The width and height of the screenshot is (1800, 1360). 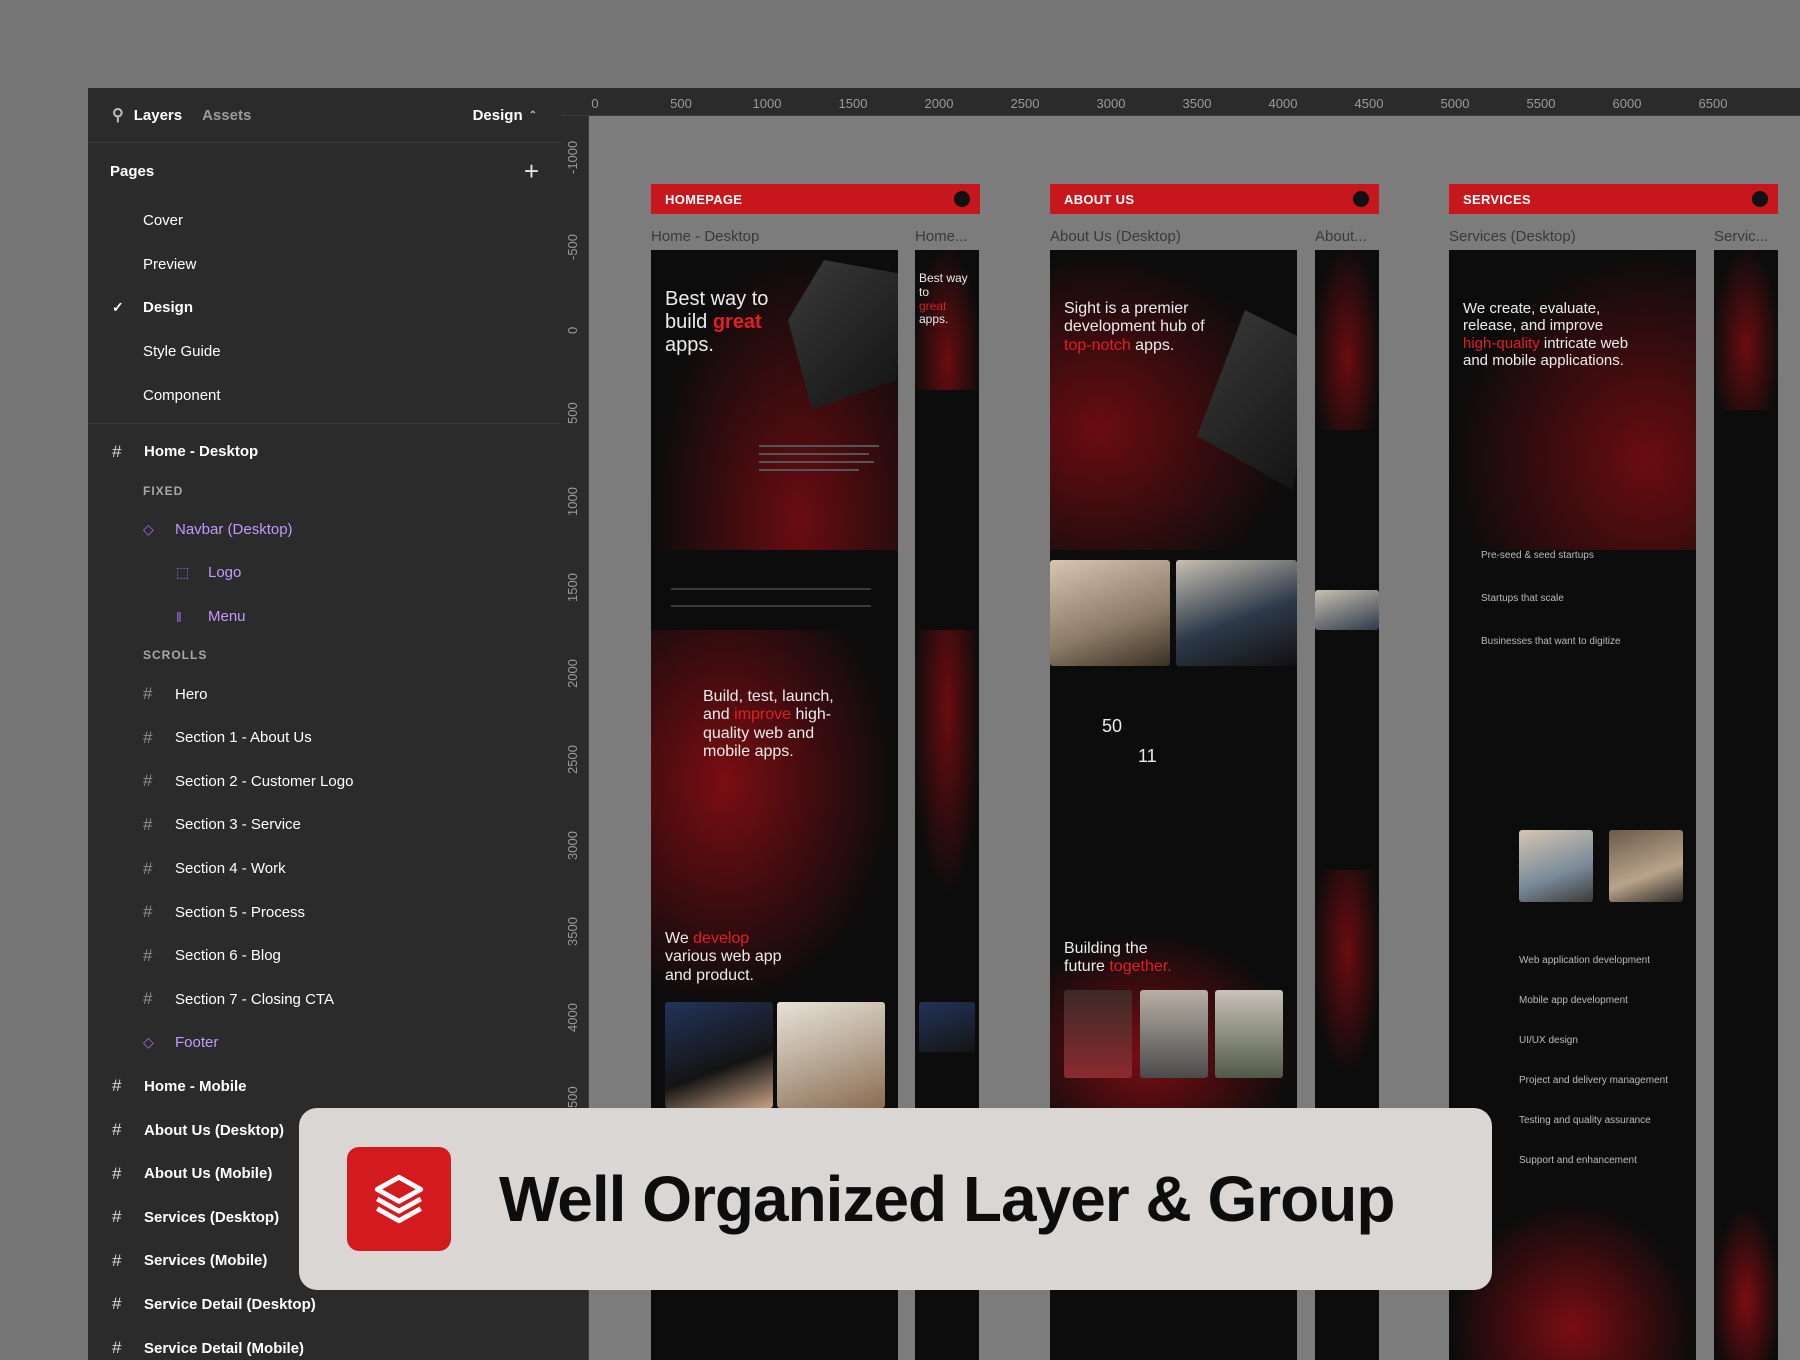 I want to click on tab-assets: Assets, so click(x=226, y=115).